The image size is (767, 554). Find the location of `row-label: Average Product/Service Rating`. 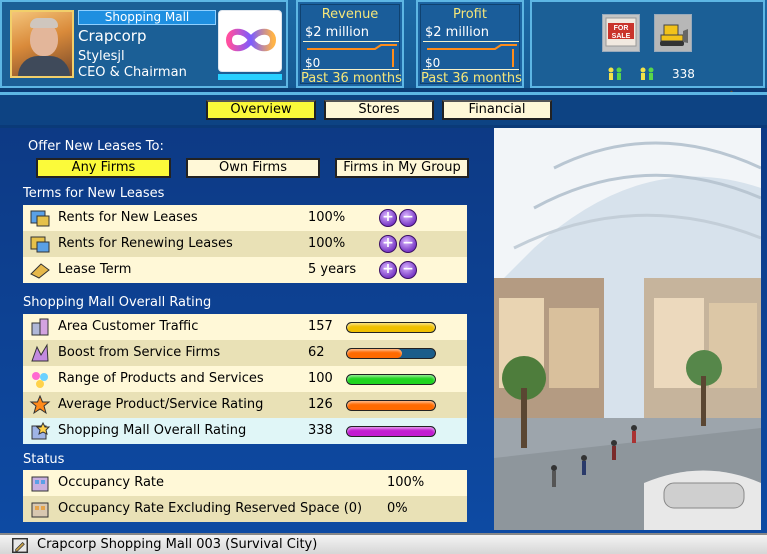

row-label: Average Product/Service Rating is located at coordinates (161, 404).